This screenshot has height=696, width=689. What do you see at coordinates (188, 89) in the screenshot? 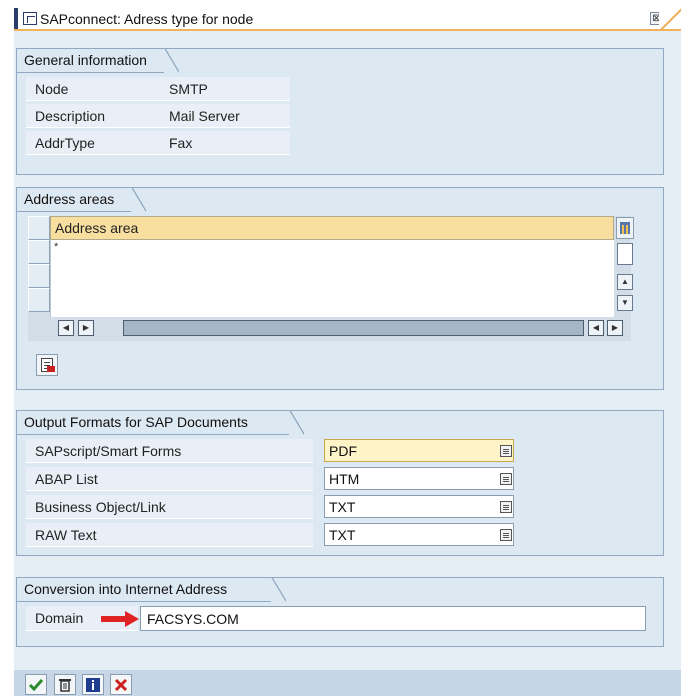
I see `info-value: SMTP` at bounding box center [188, 89].